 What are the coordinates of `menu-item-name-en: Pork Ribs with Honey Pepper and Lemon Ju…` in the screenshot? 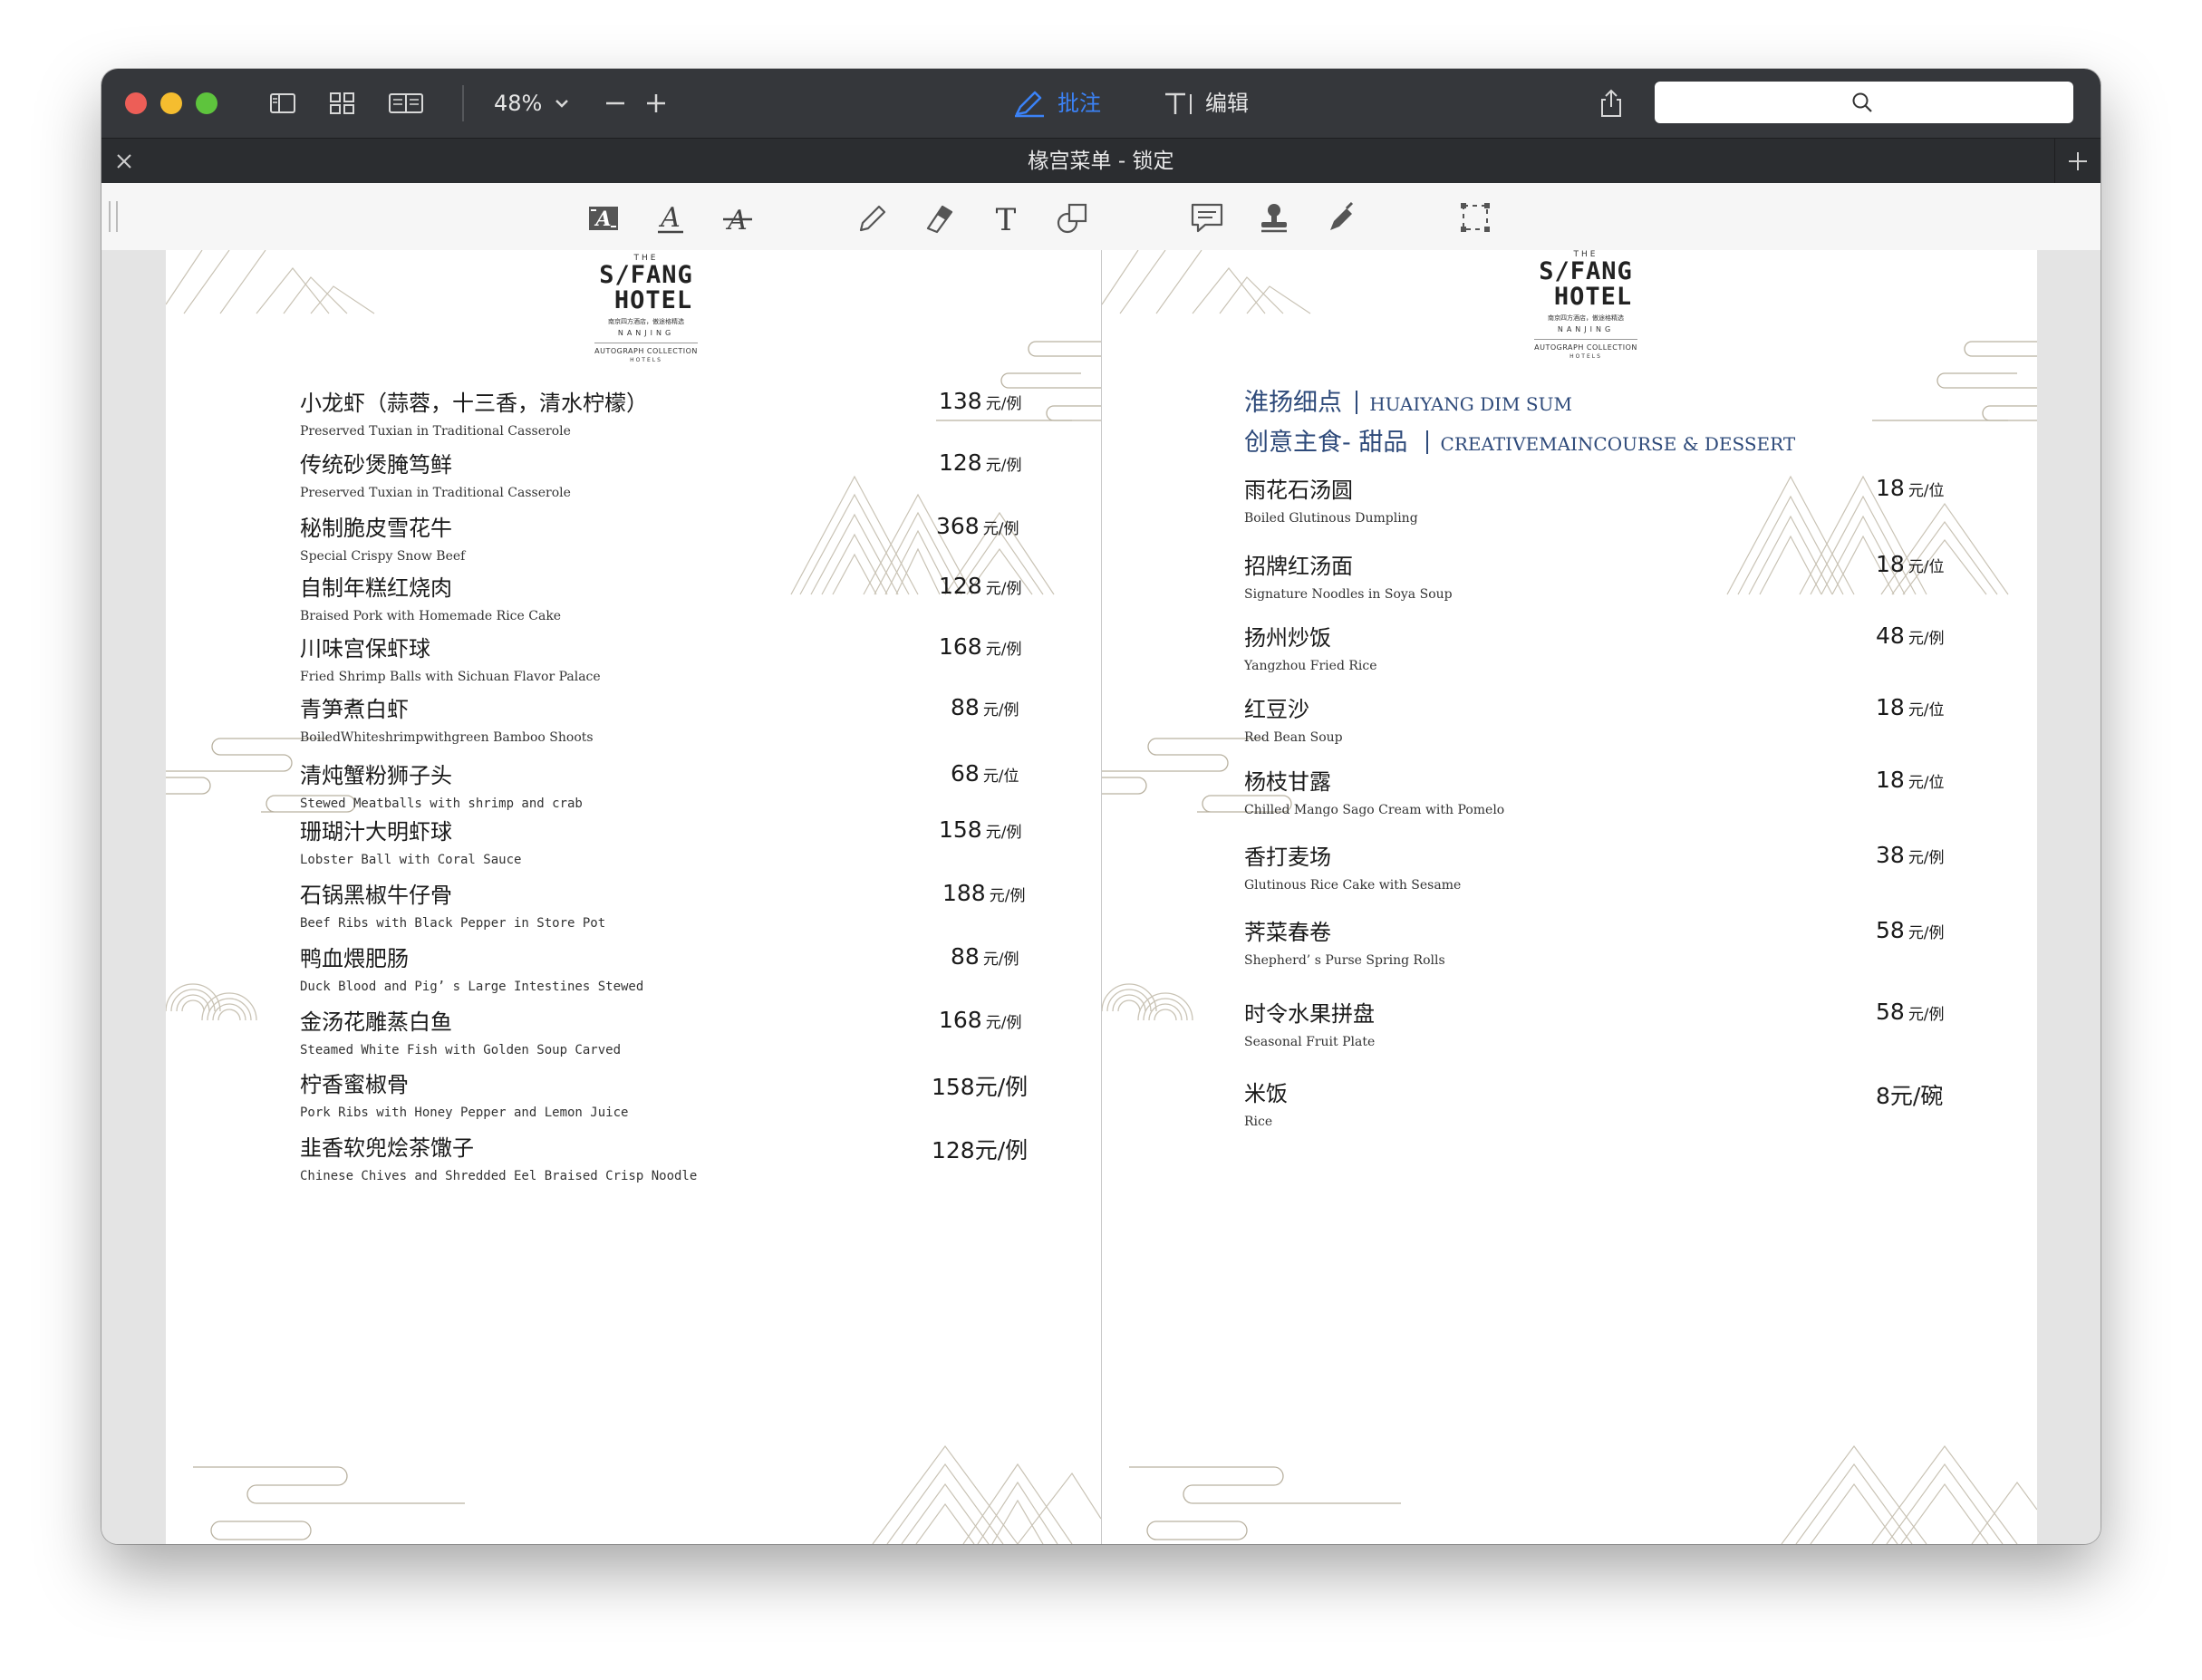 It's located at (465, 1113).